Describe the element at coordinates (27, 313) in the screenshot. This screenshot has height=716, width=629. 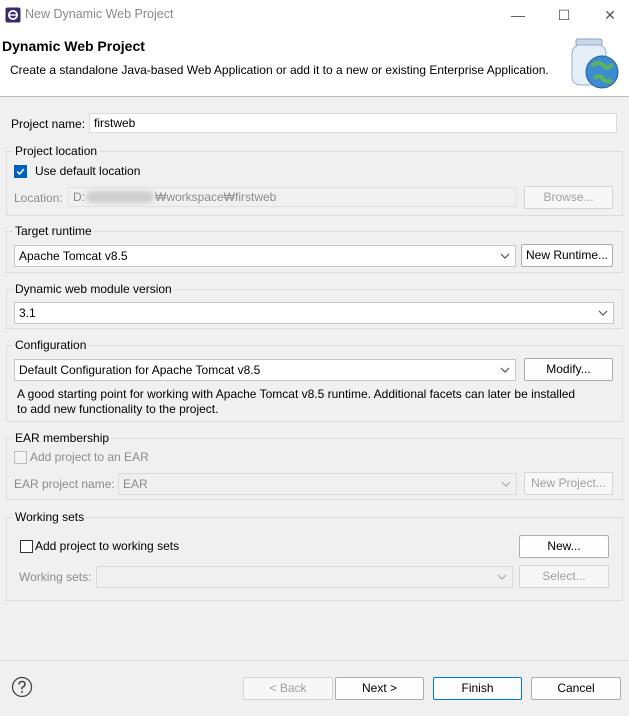
I see `module-version-value: 3.1` at that location.